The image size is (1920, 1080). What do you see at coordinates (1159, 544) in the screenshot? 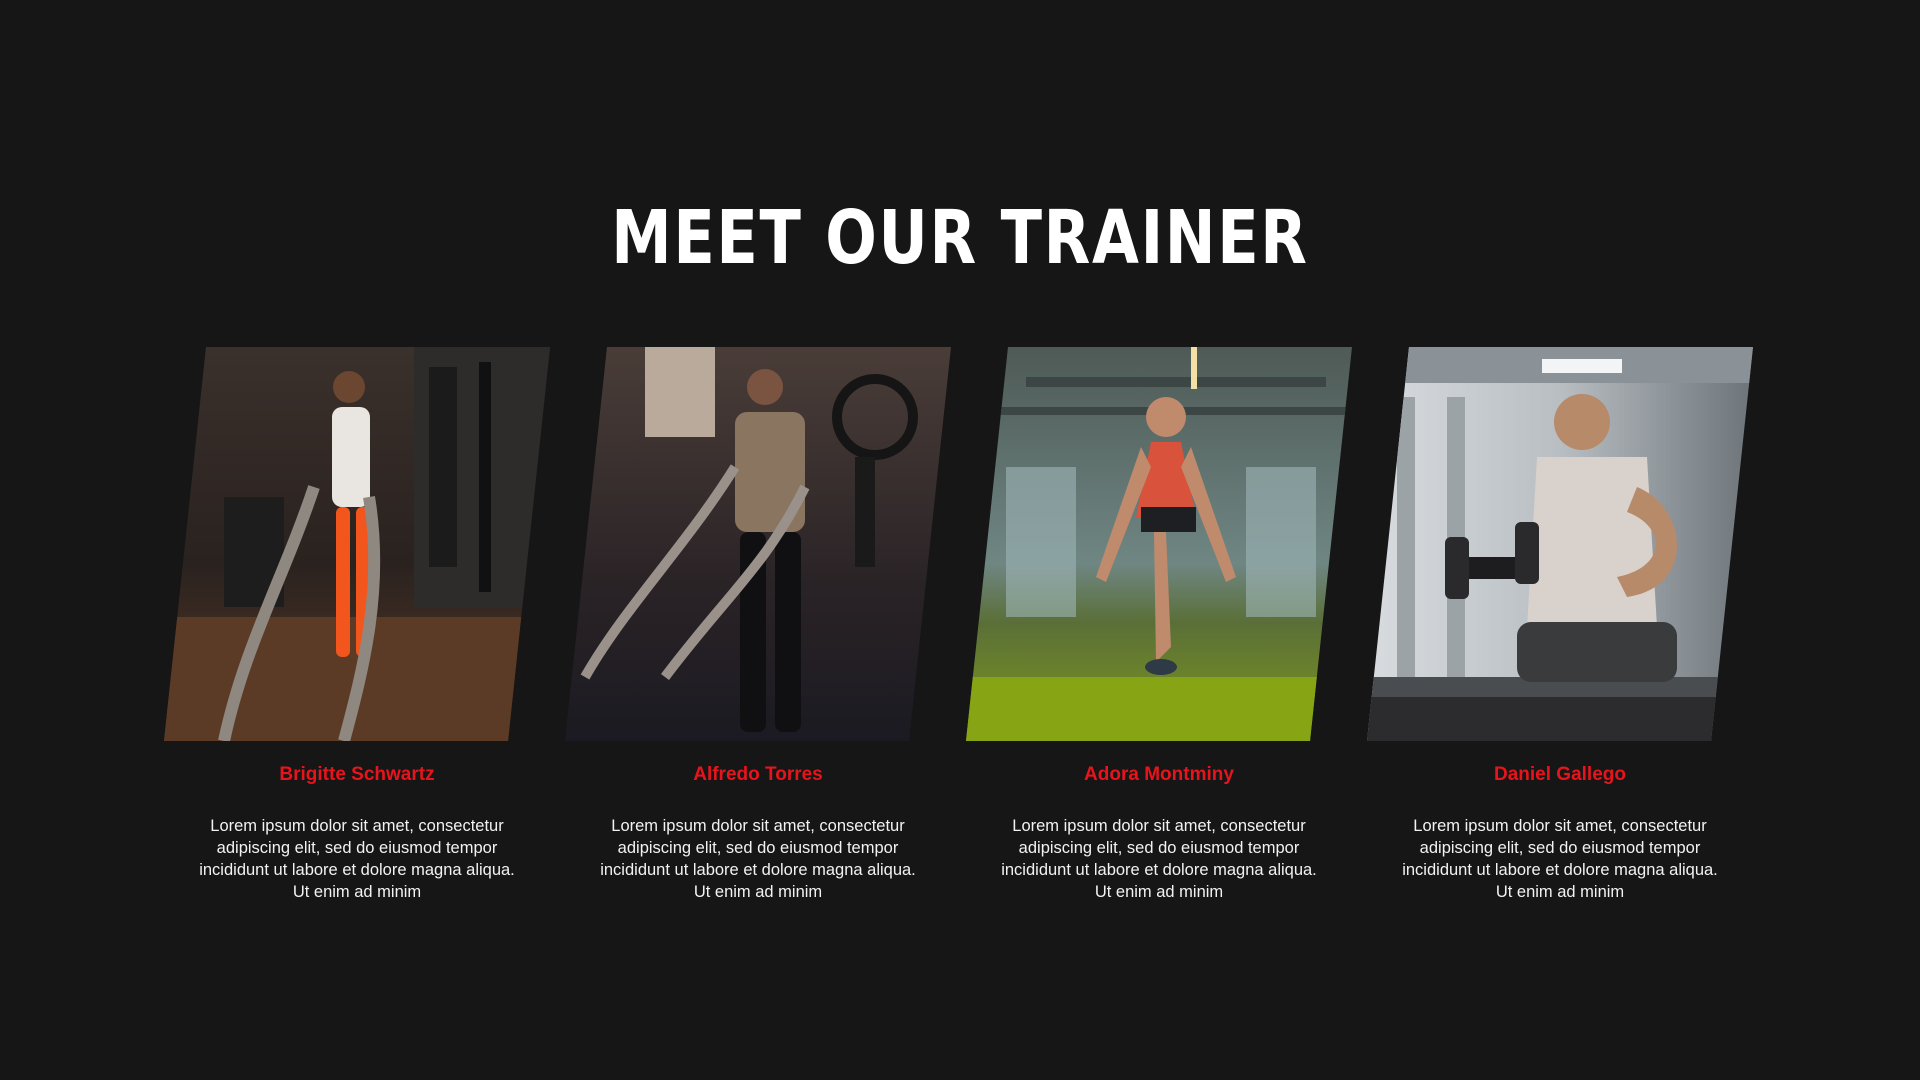
I see `trainer-photo-sprint-start-woman` at bounding box center [1159, 544].